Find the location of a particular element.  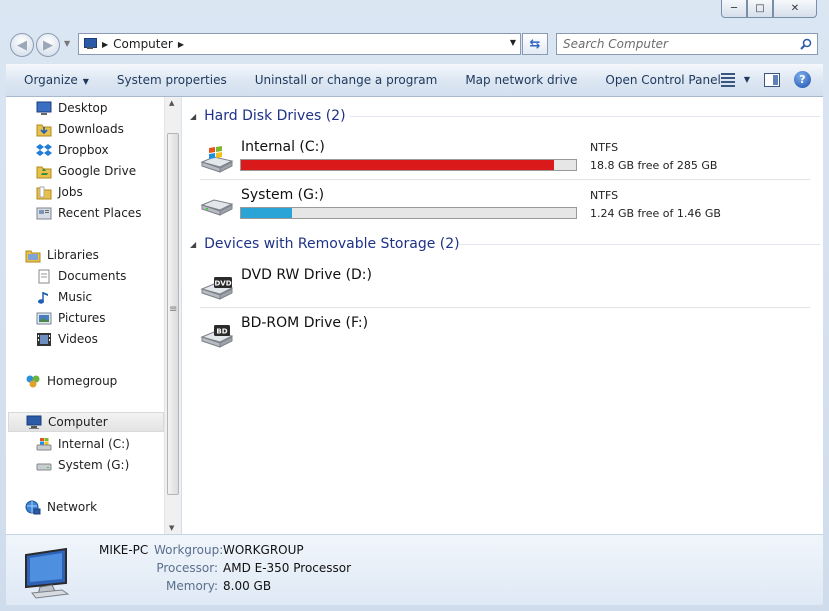

nav-label: System (G:) is located at coordinates (94, 465).